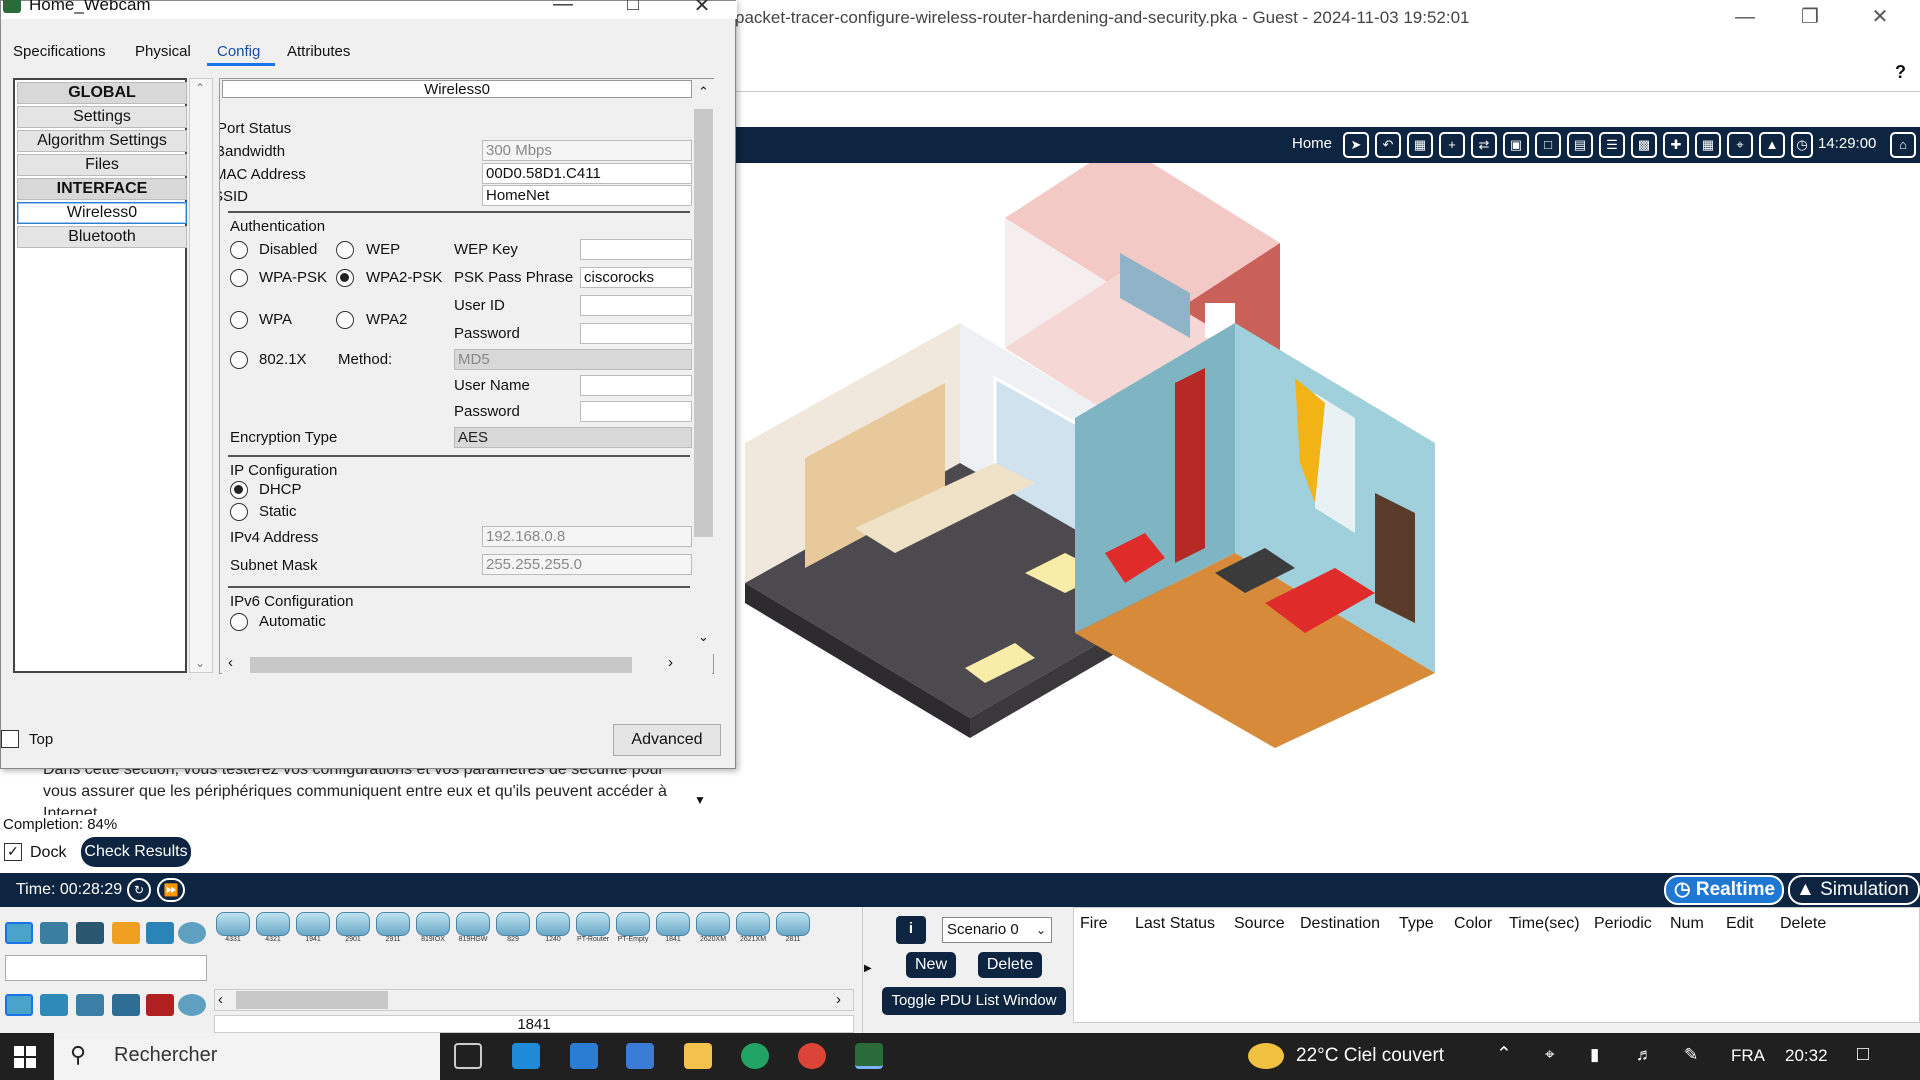 Image resolution: width=1920 pixels, height=1080 pixels. Describe the element at coordinates (239, 278) in the screenshot. I see `radio-wpa-psk` at that location.